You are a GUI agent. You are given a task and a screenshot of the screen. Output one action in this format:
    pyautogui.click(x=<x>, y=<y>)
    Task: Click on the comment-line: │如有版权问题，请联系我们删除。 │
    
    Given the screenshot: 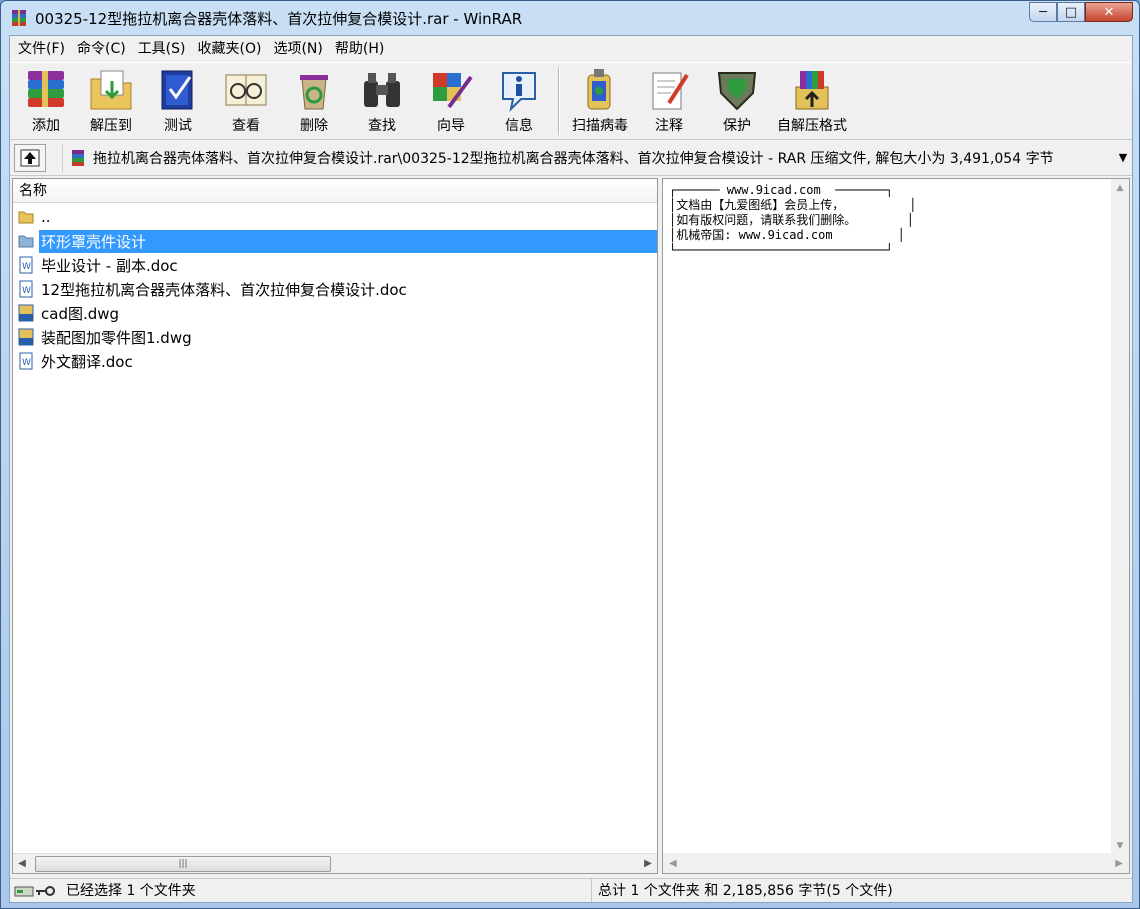 What is the action you would take?
    pyautogui.click(x=792, y=220)
    